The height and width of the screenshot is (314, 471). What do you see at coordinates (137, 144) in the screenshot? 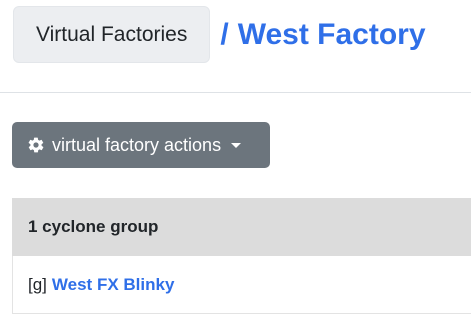
I see `actions-button-label: virtual factory actions` at bounding box center [137, 144].